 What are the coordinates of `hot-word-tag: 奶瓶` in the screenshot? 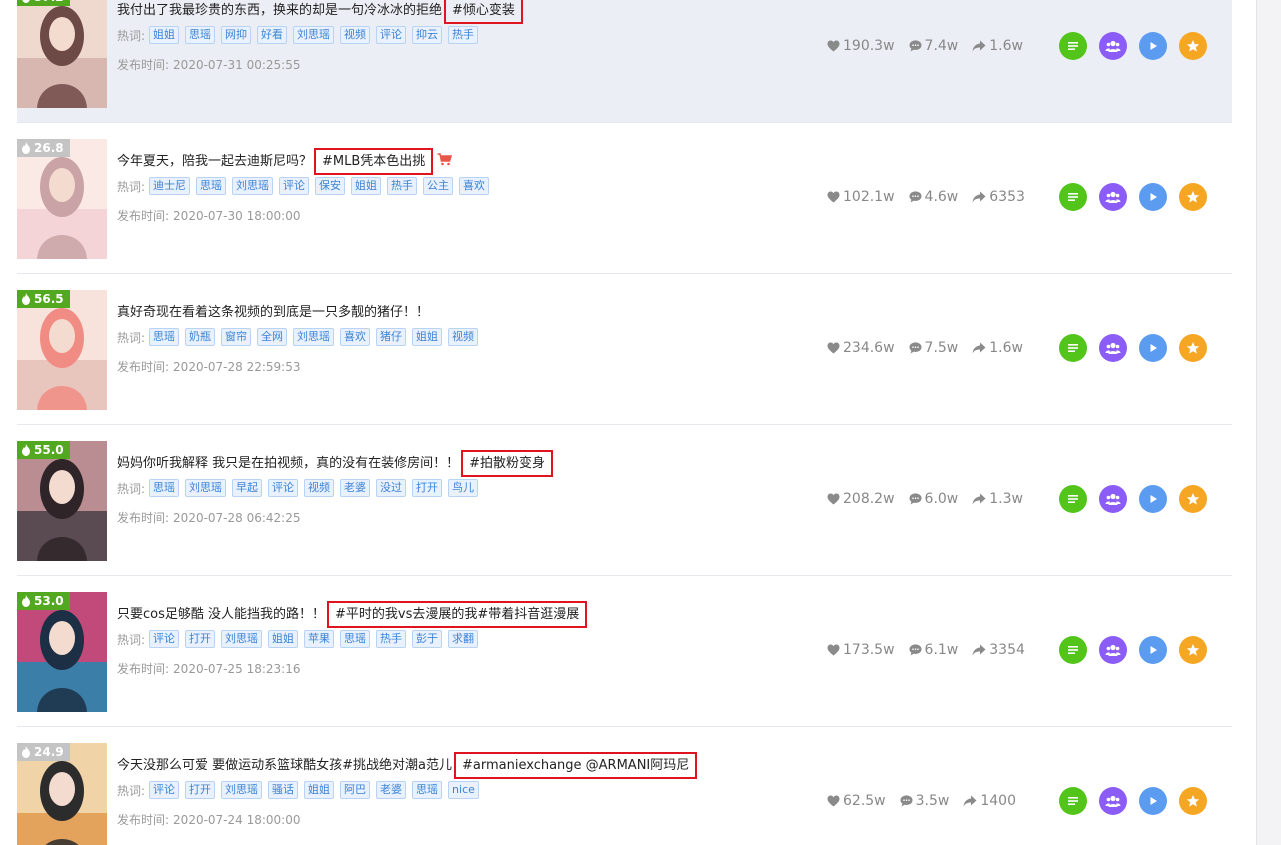 It's located at (200, 337).